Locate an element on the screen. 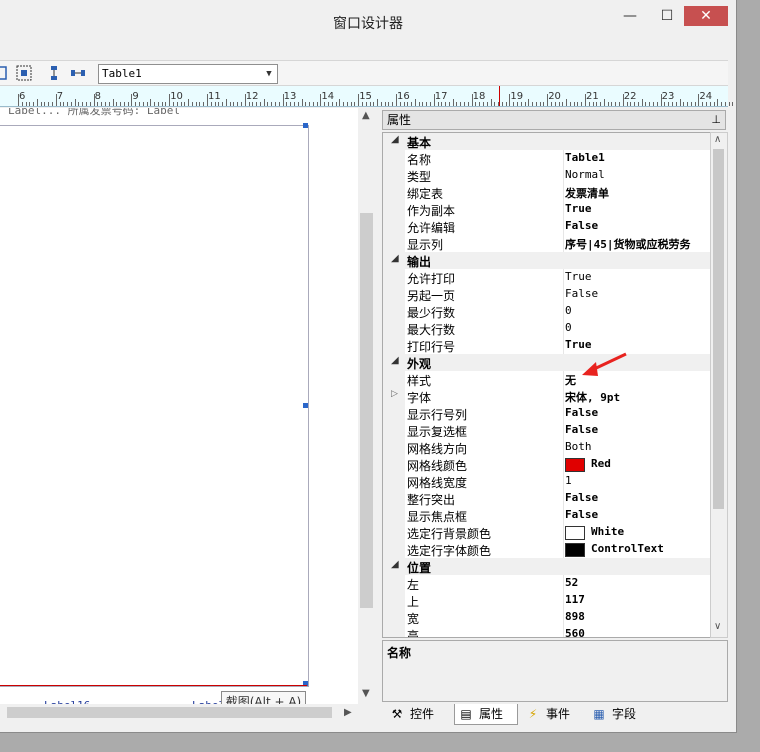 This screenshot has height=752, width=760. property-row: 绑定表 发票清单 is located at coordinates (547, 192).